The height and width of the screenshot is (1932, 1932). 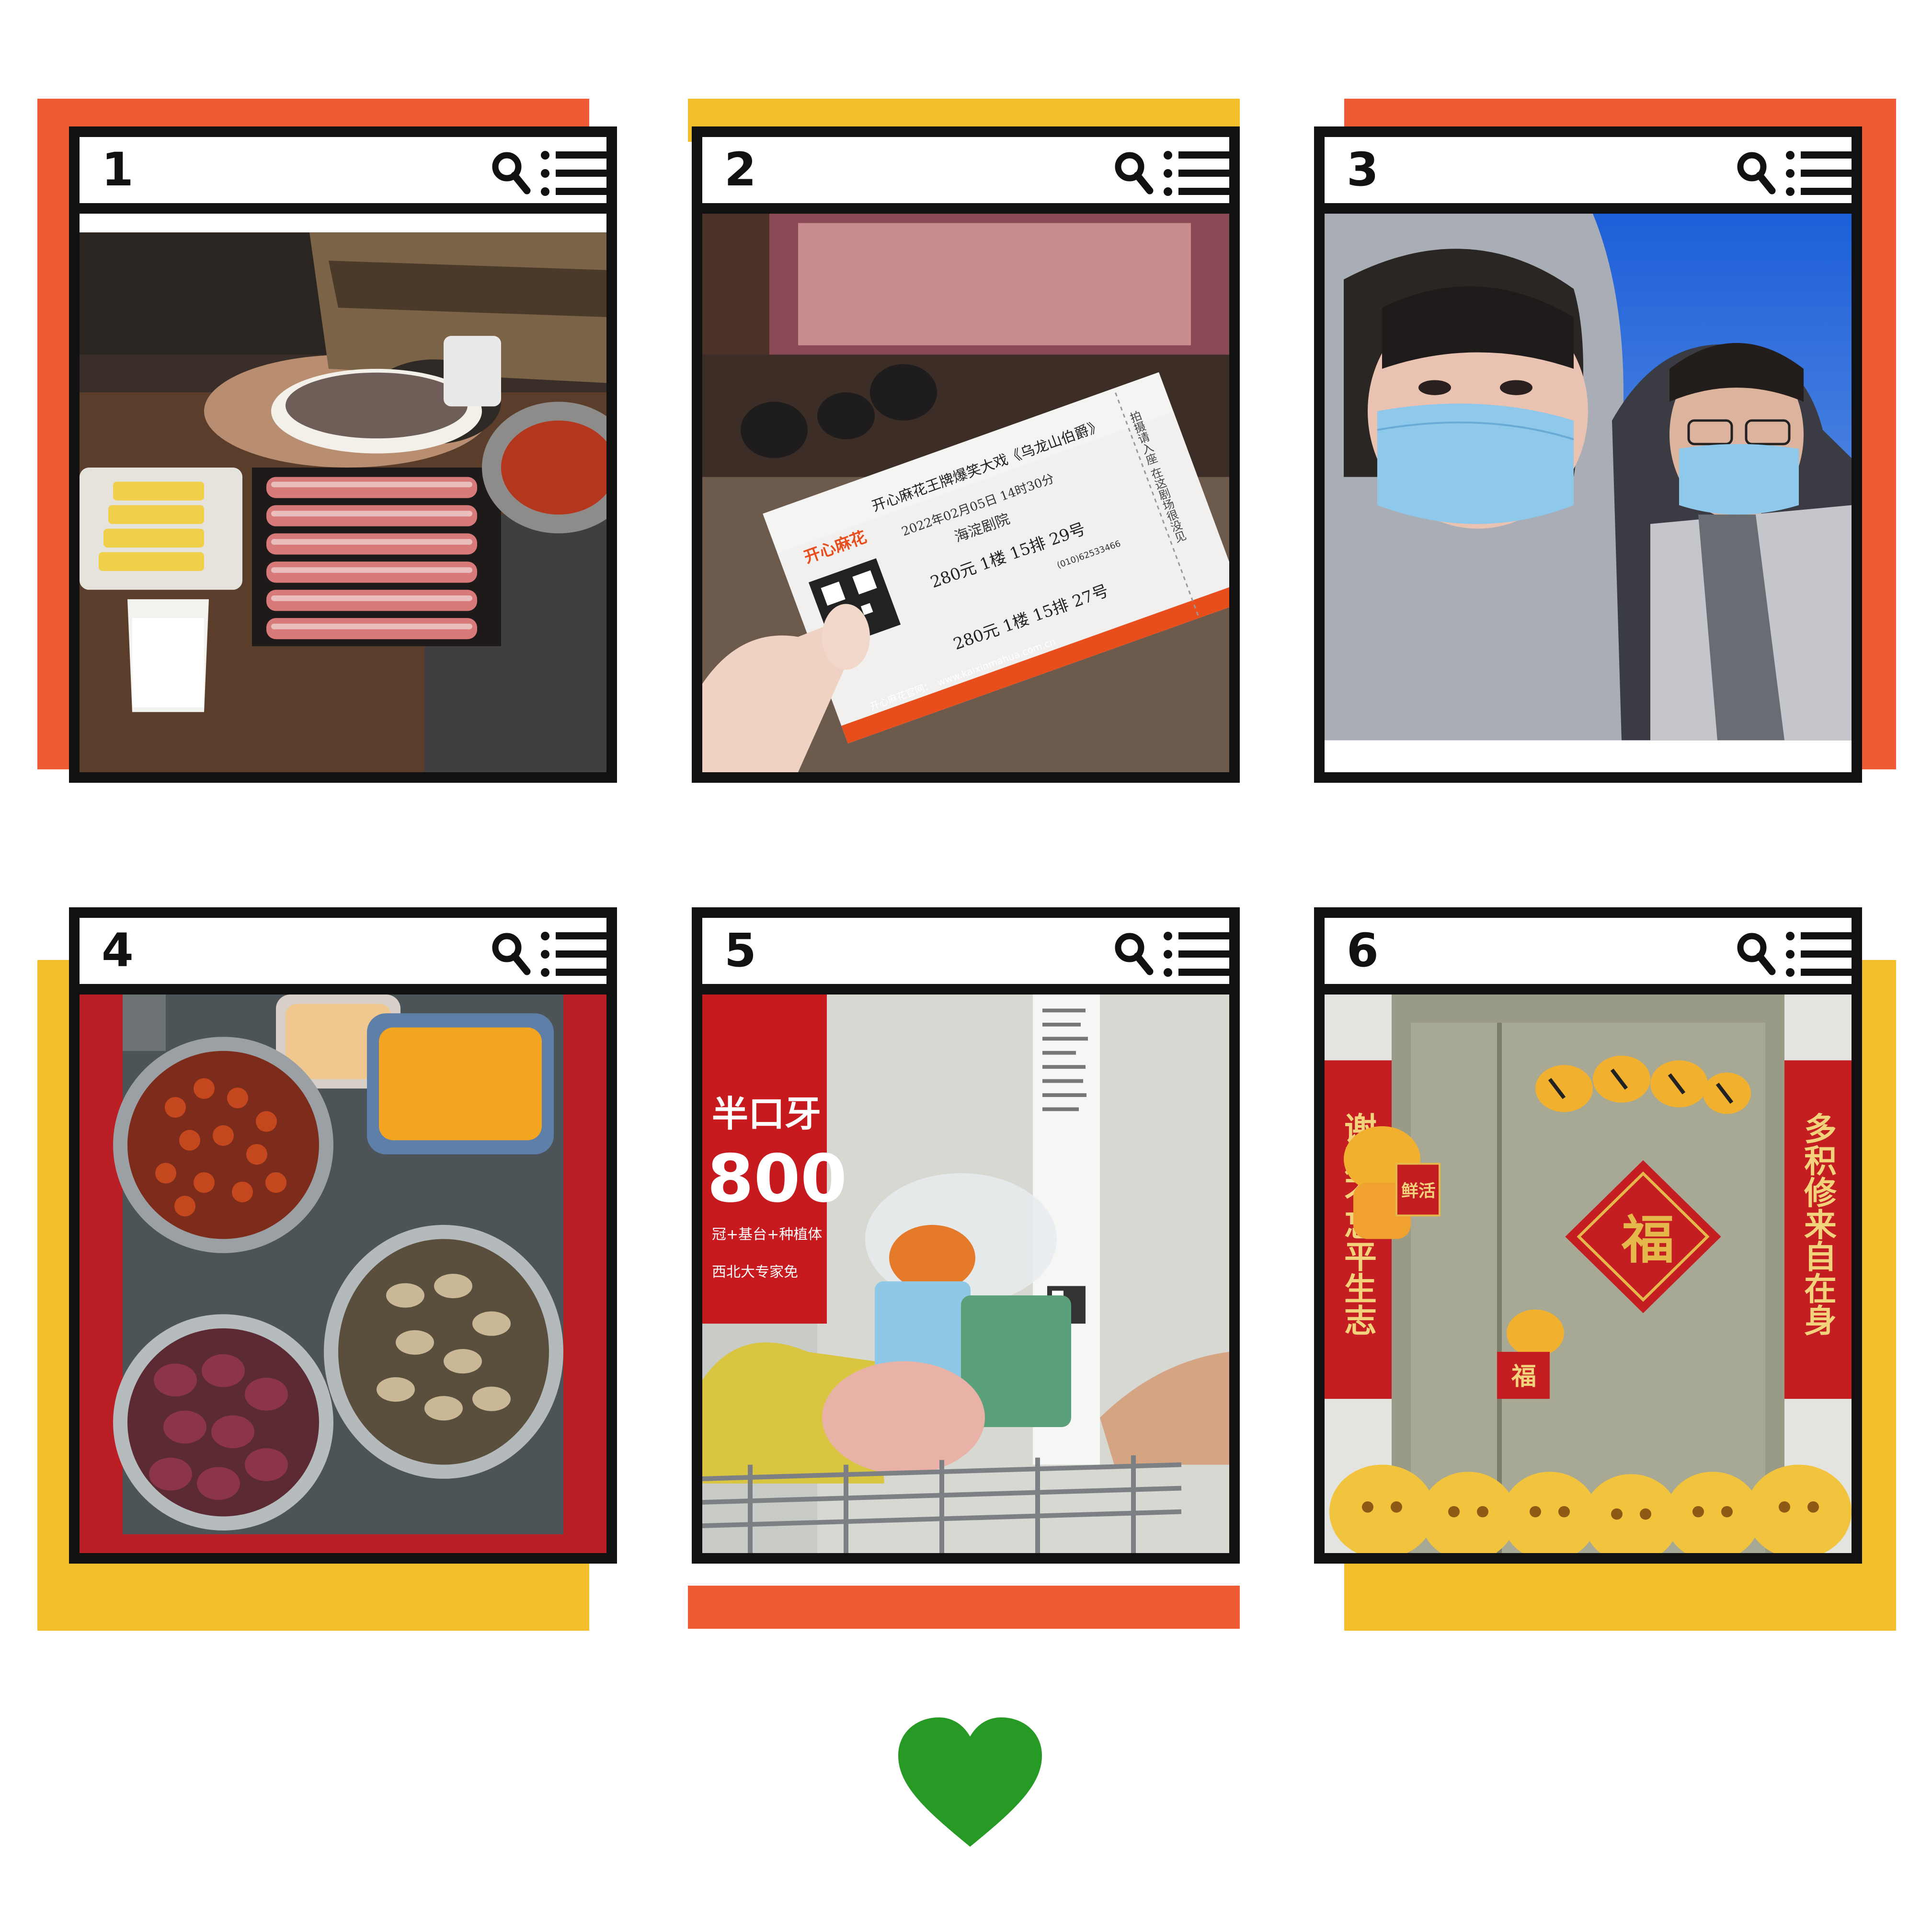 I want to click on tiger-sign: 鲜活, so click(x=1418, y=1191).